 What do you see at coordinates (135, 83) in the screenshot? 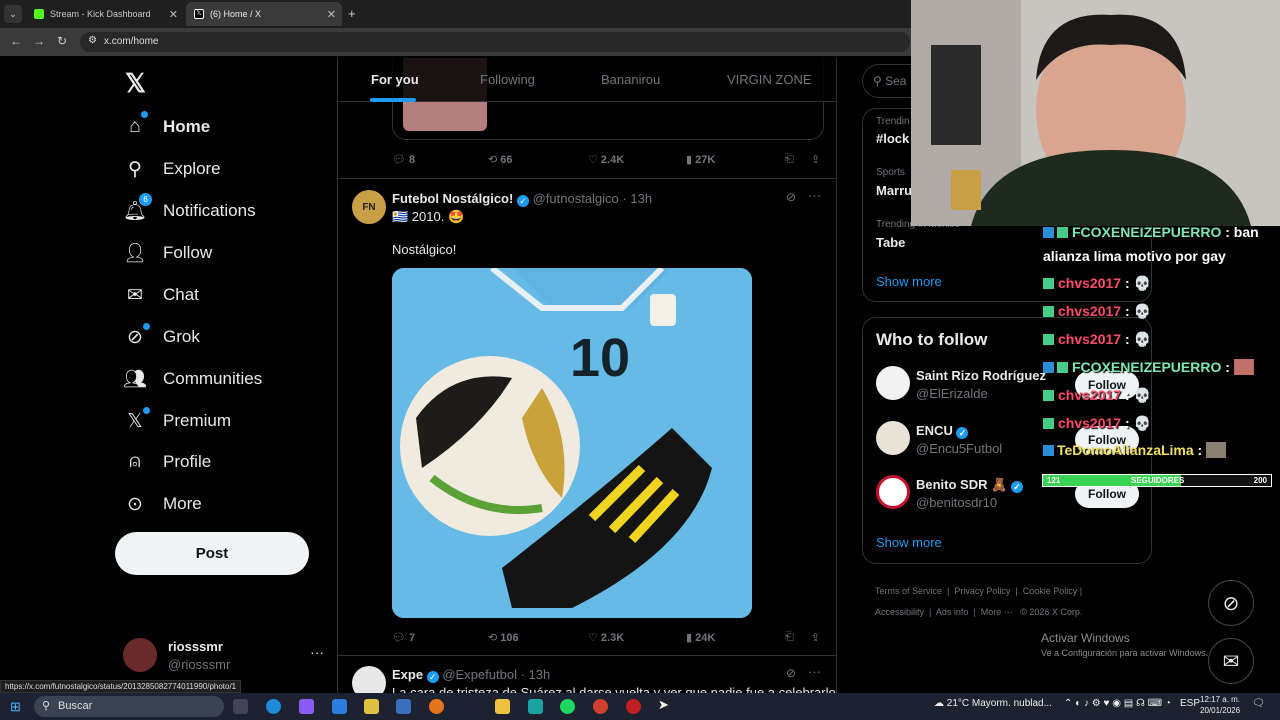
I see `x-logo-icon: 𝕏` at bounding box center [135, 83].